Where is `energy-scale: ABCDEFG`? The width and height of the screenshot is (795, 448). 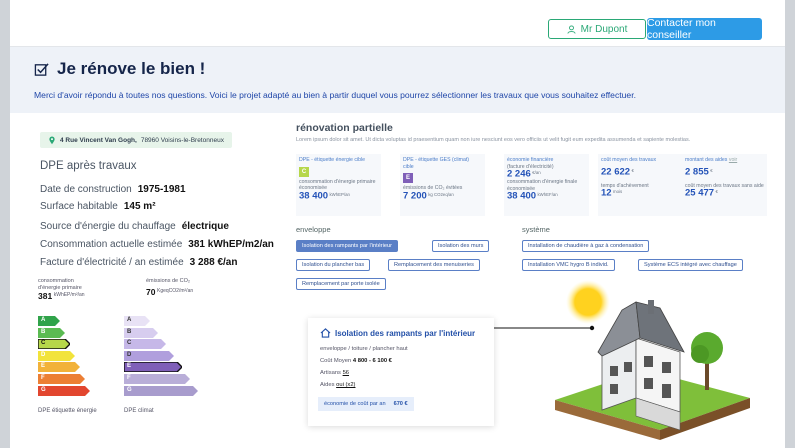 energy-scale: ABCDEFG is located at coordinates (64, 356).